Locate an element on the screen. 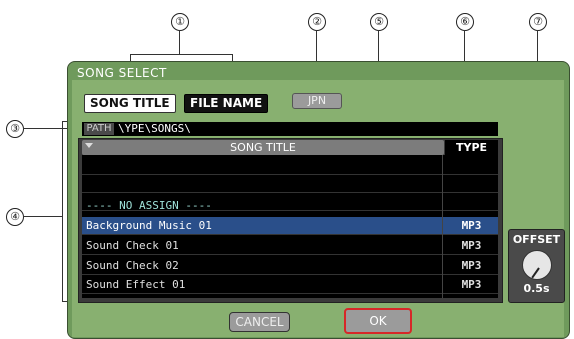  sort-arrow-icon is located at coordinates (89, 145).